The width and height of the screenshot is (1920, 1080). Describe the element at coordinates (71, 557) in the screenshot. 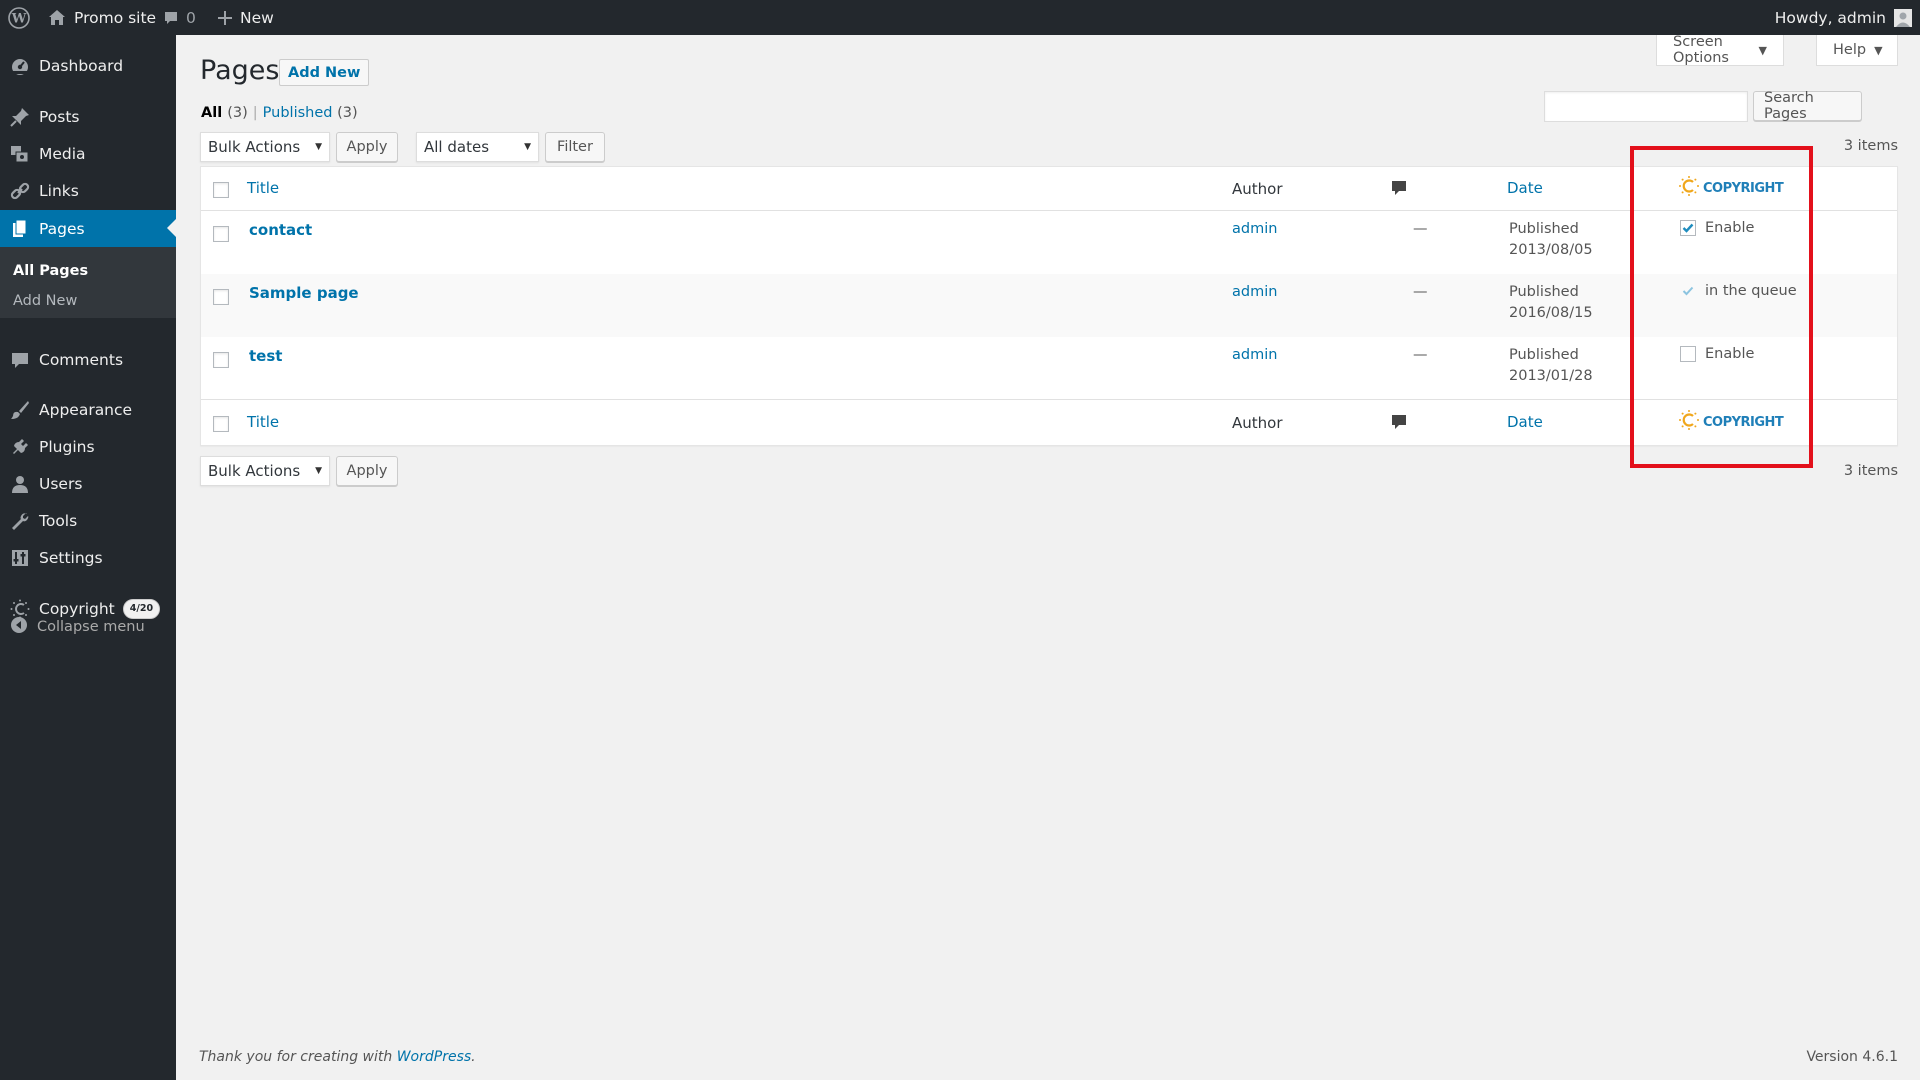

I see `sidebar-item-label: Settings` at that location.